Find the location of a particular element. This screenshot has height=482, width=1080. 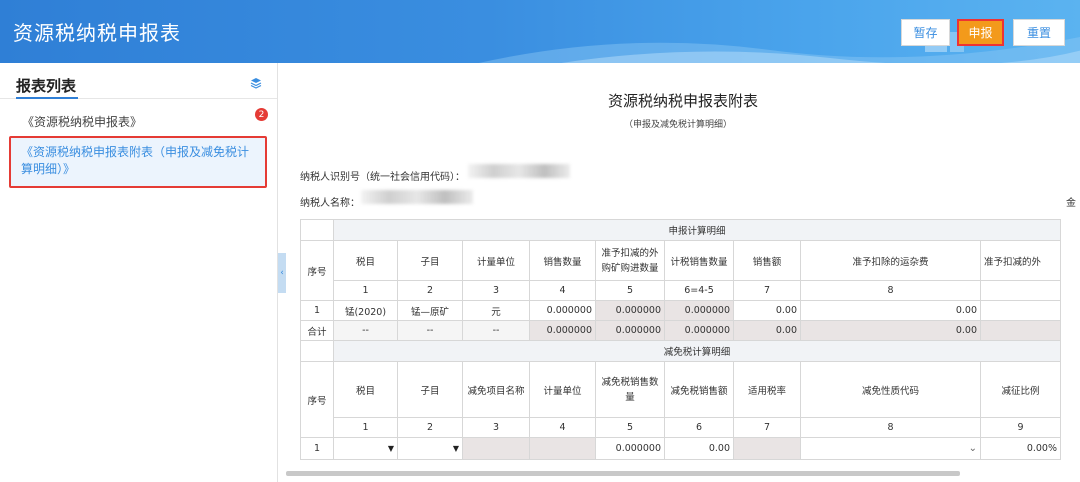

exempt-name-cell is located at coordinates (496, 448).